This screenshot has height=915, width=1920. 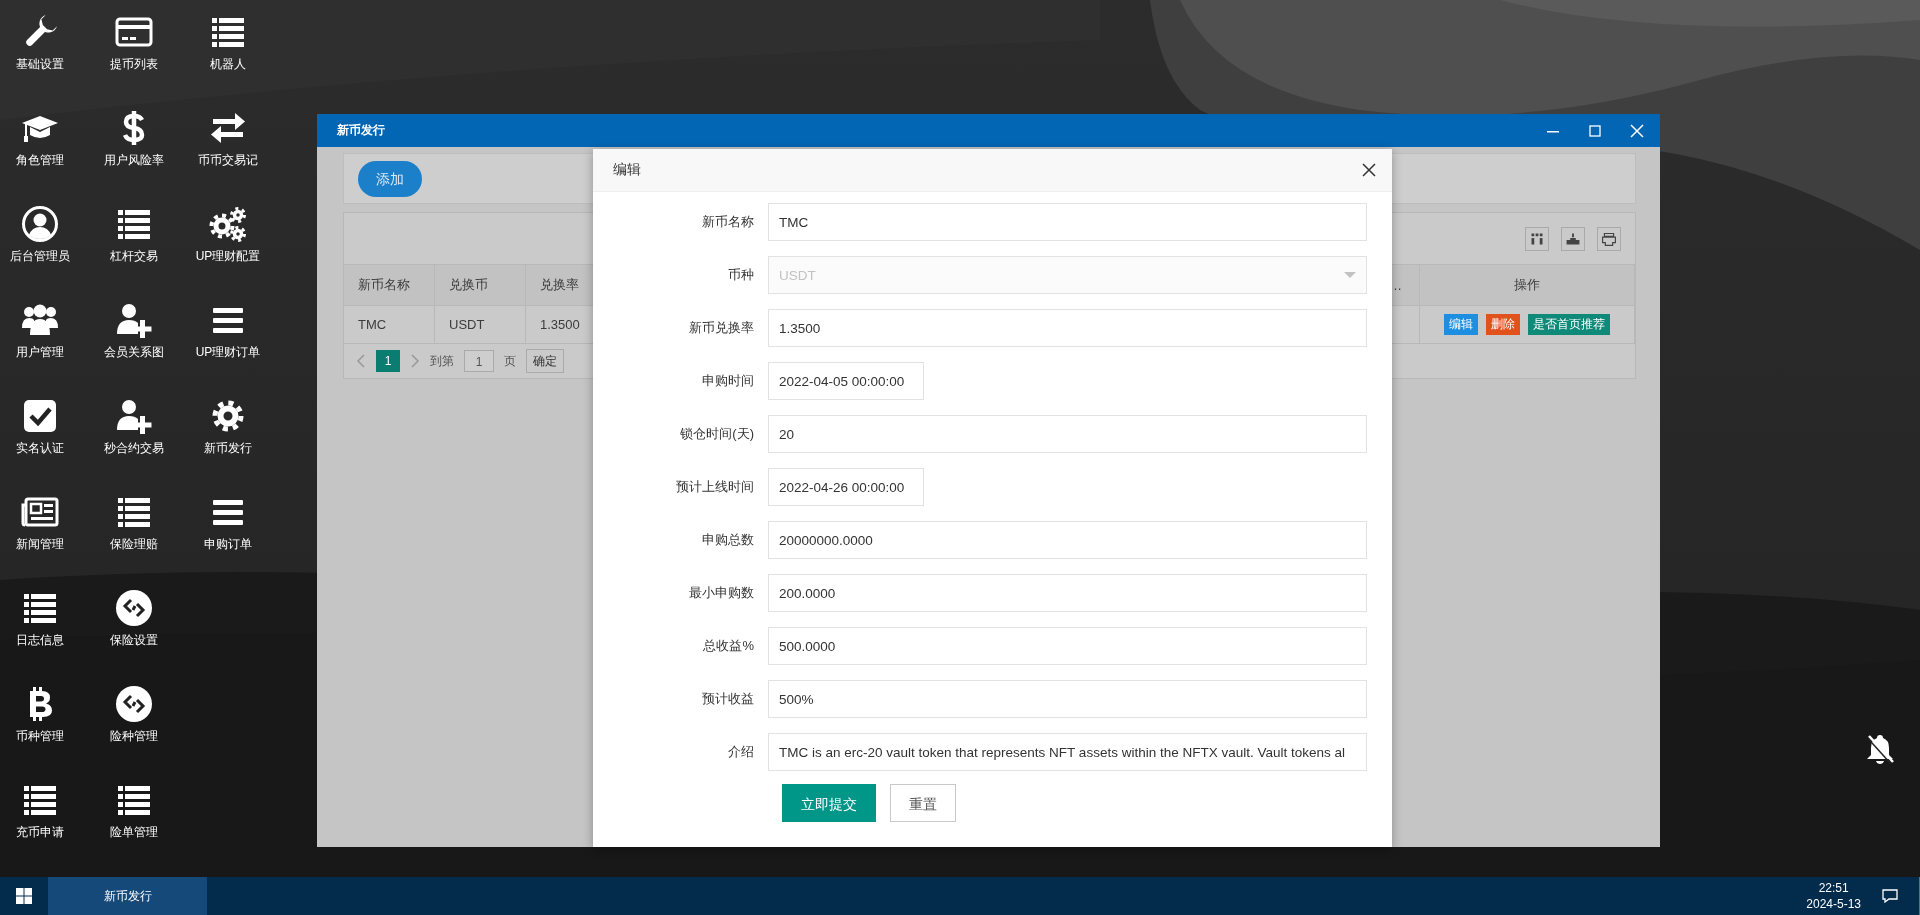 I want to click on close-icon, so click(x=1369, y=170).